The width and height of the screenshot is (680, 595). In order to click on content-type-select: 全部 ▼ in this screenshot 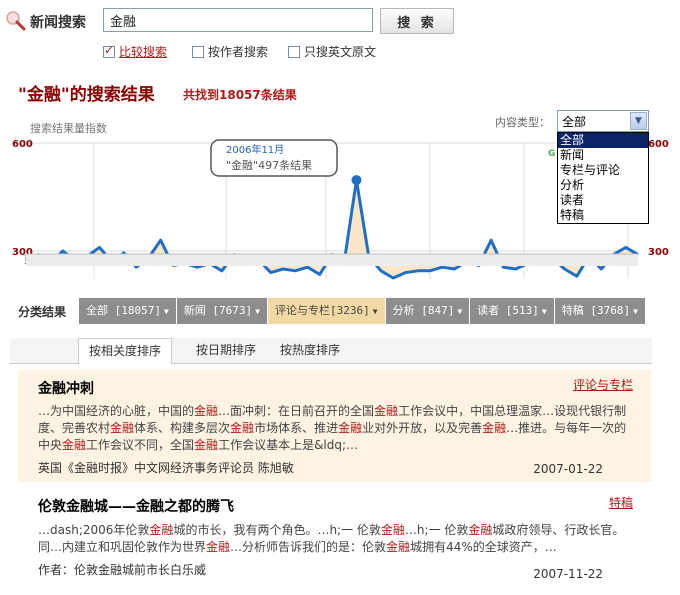, I will do `click(603, 121)`.